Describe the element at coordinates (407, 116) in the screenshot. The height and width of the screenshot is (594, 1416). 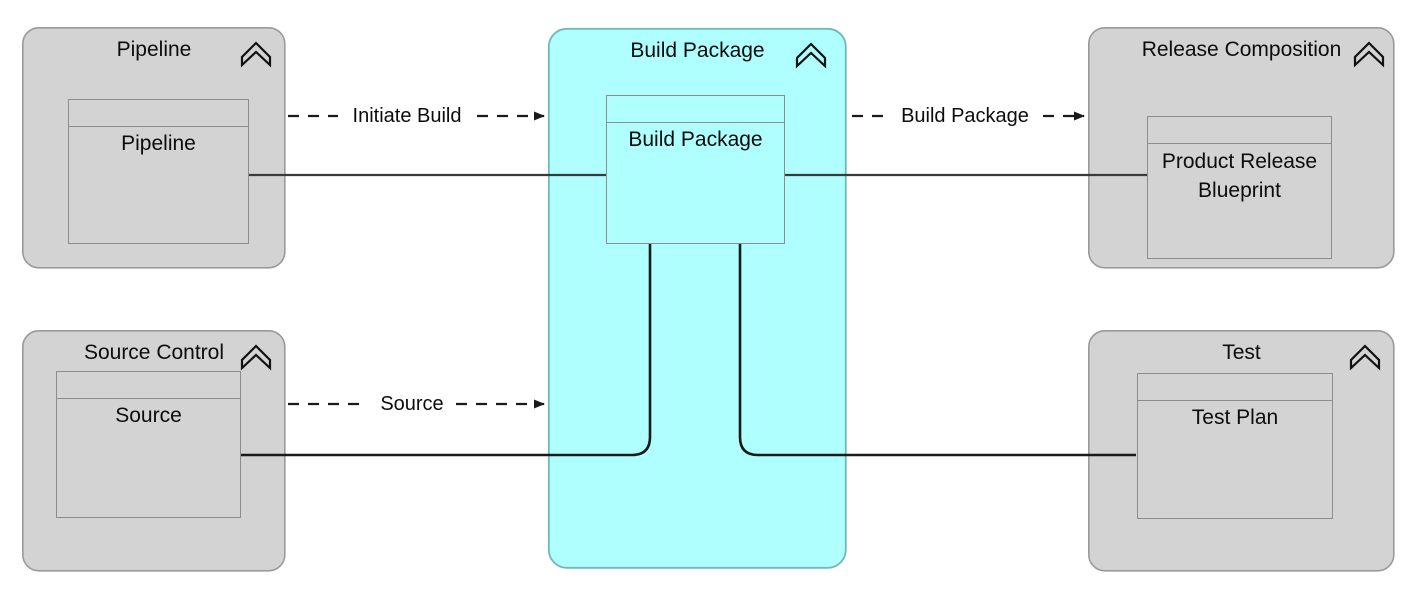
I see `edge-label-initiate-build: Initiate Build` at that location.